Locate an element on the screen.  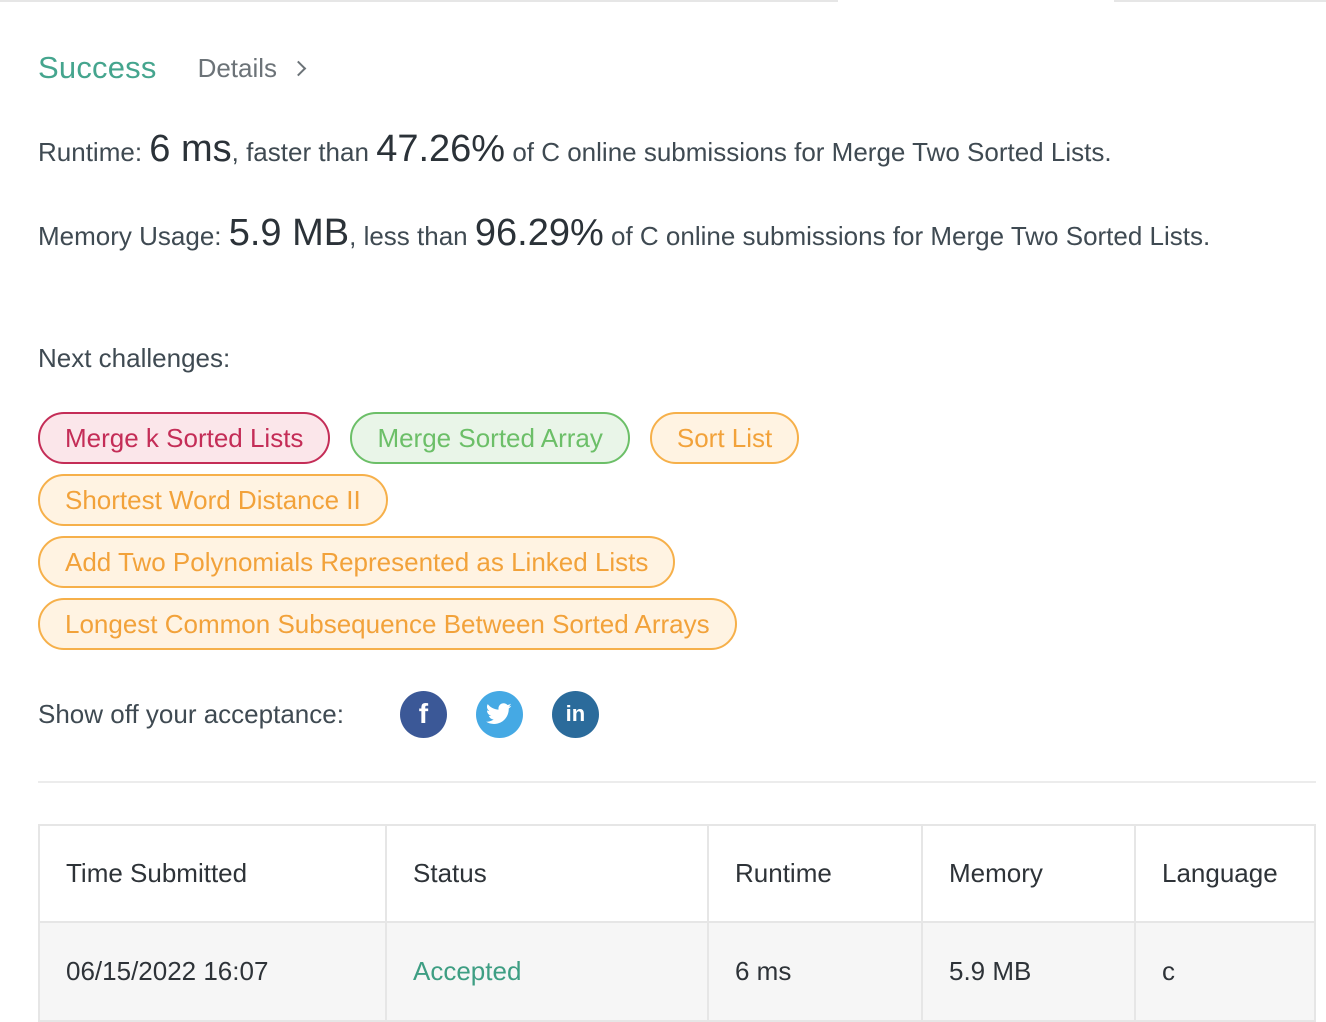
share-section: Show off your acceptance: f in is located at coordinates (318, 714).